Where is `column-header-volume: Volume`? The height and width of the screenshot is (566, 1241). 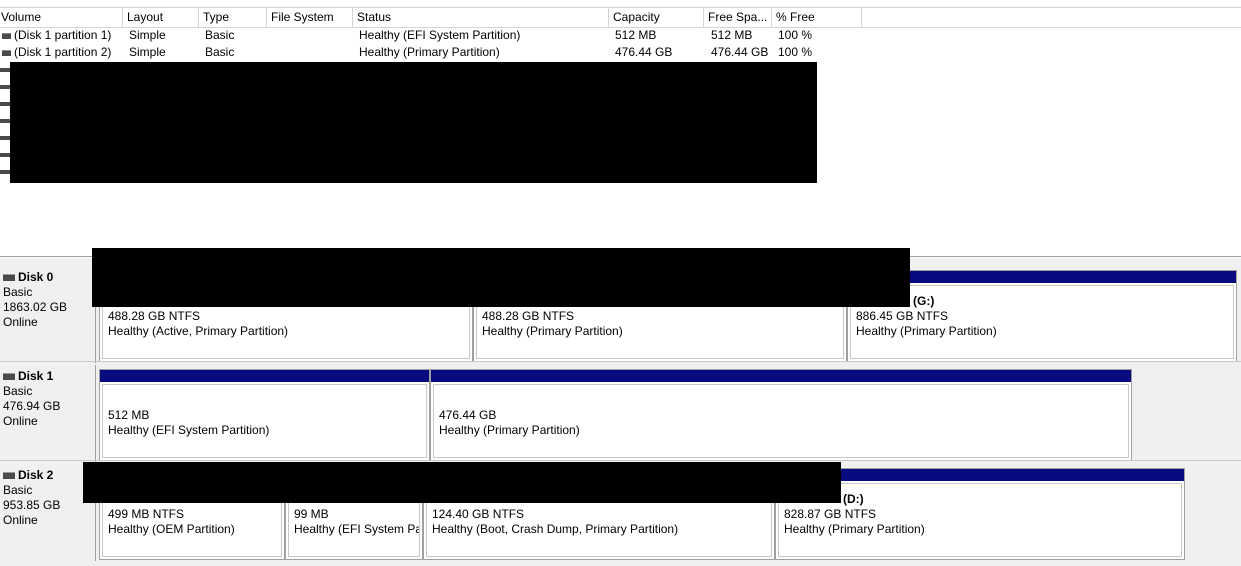
column-header-volume: Volume is located at coordinates (61, 17).